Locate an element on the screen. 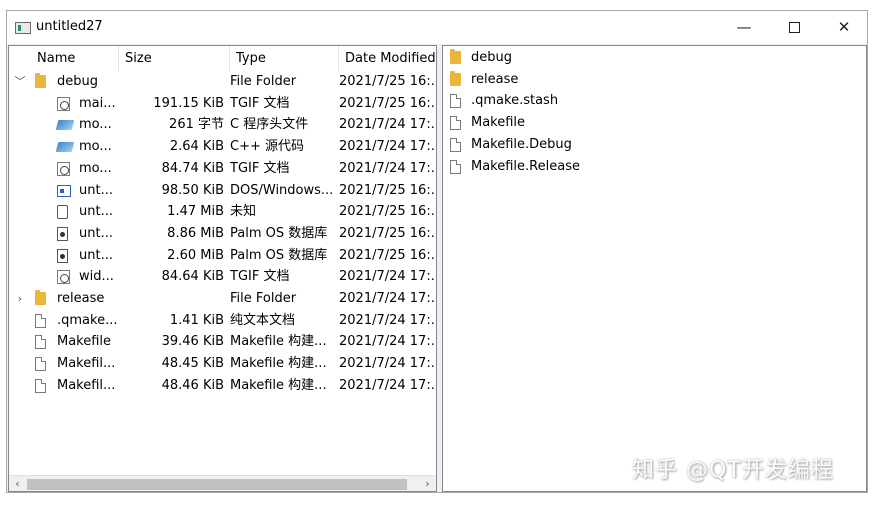 The width and height of the screenshot is (874, 505). tree-cell-type: 未知 is located at coordinates (243, 212).